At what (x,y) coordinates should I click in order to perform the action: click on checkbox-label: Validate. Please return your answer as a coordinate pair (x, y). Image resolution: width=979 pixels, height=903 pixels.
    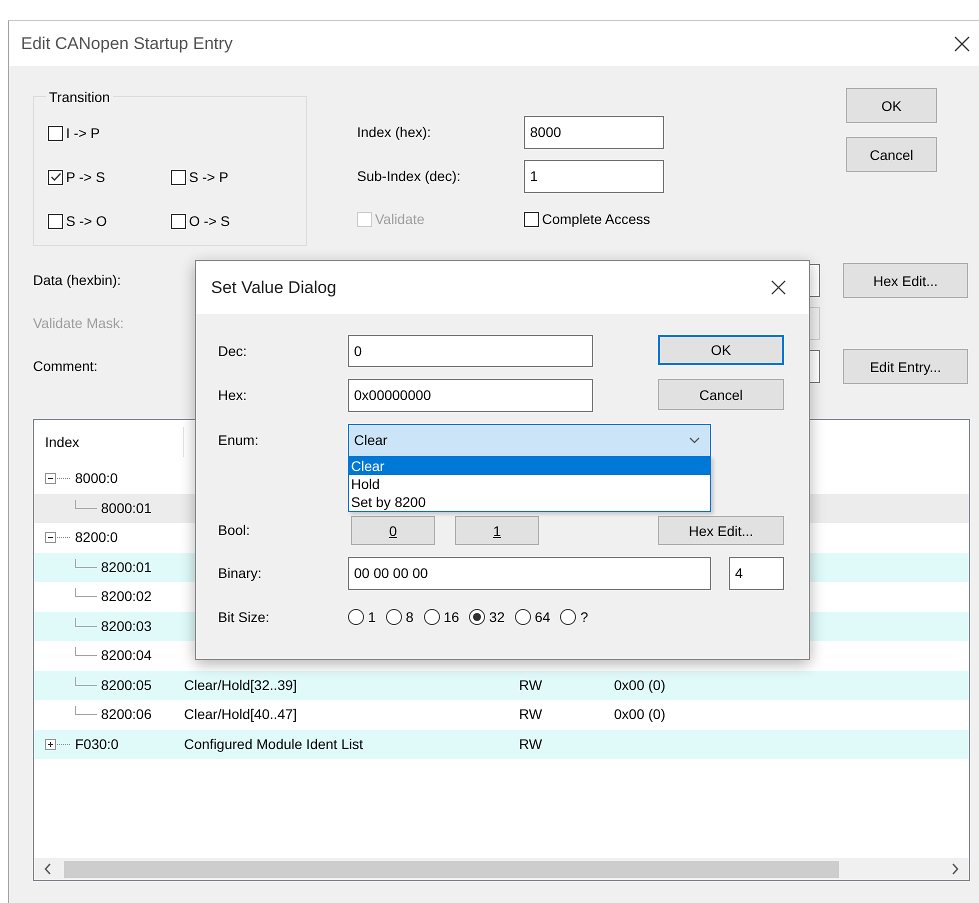
    Looking at the image, I should click on (400, 219).